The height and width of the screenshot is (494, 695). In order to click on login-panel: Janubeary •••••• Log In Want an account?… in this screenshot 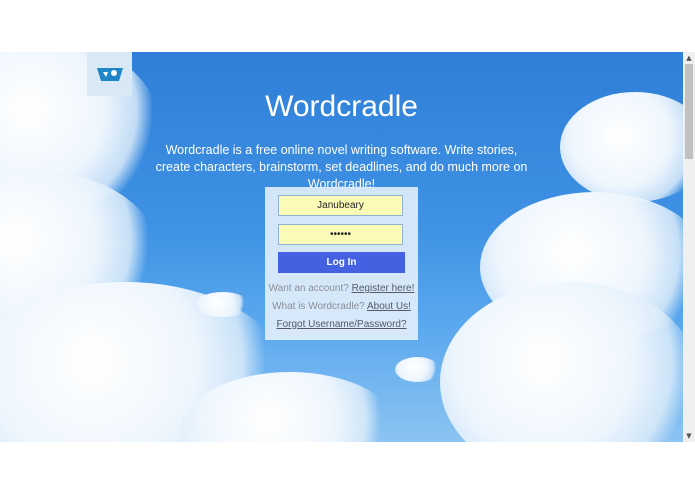, I will do `click(341, 263)`.